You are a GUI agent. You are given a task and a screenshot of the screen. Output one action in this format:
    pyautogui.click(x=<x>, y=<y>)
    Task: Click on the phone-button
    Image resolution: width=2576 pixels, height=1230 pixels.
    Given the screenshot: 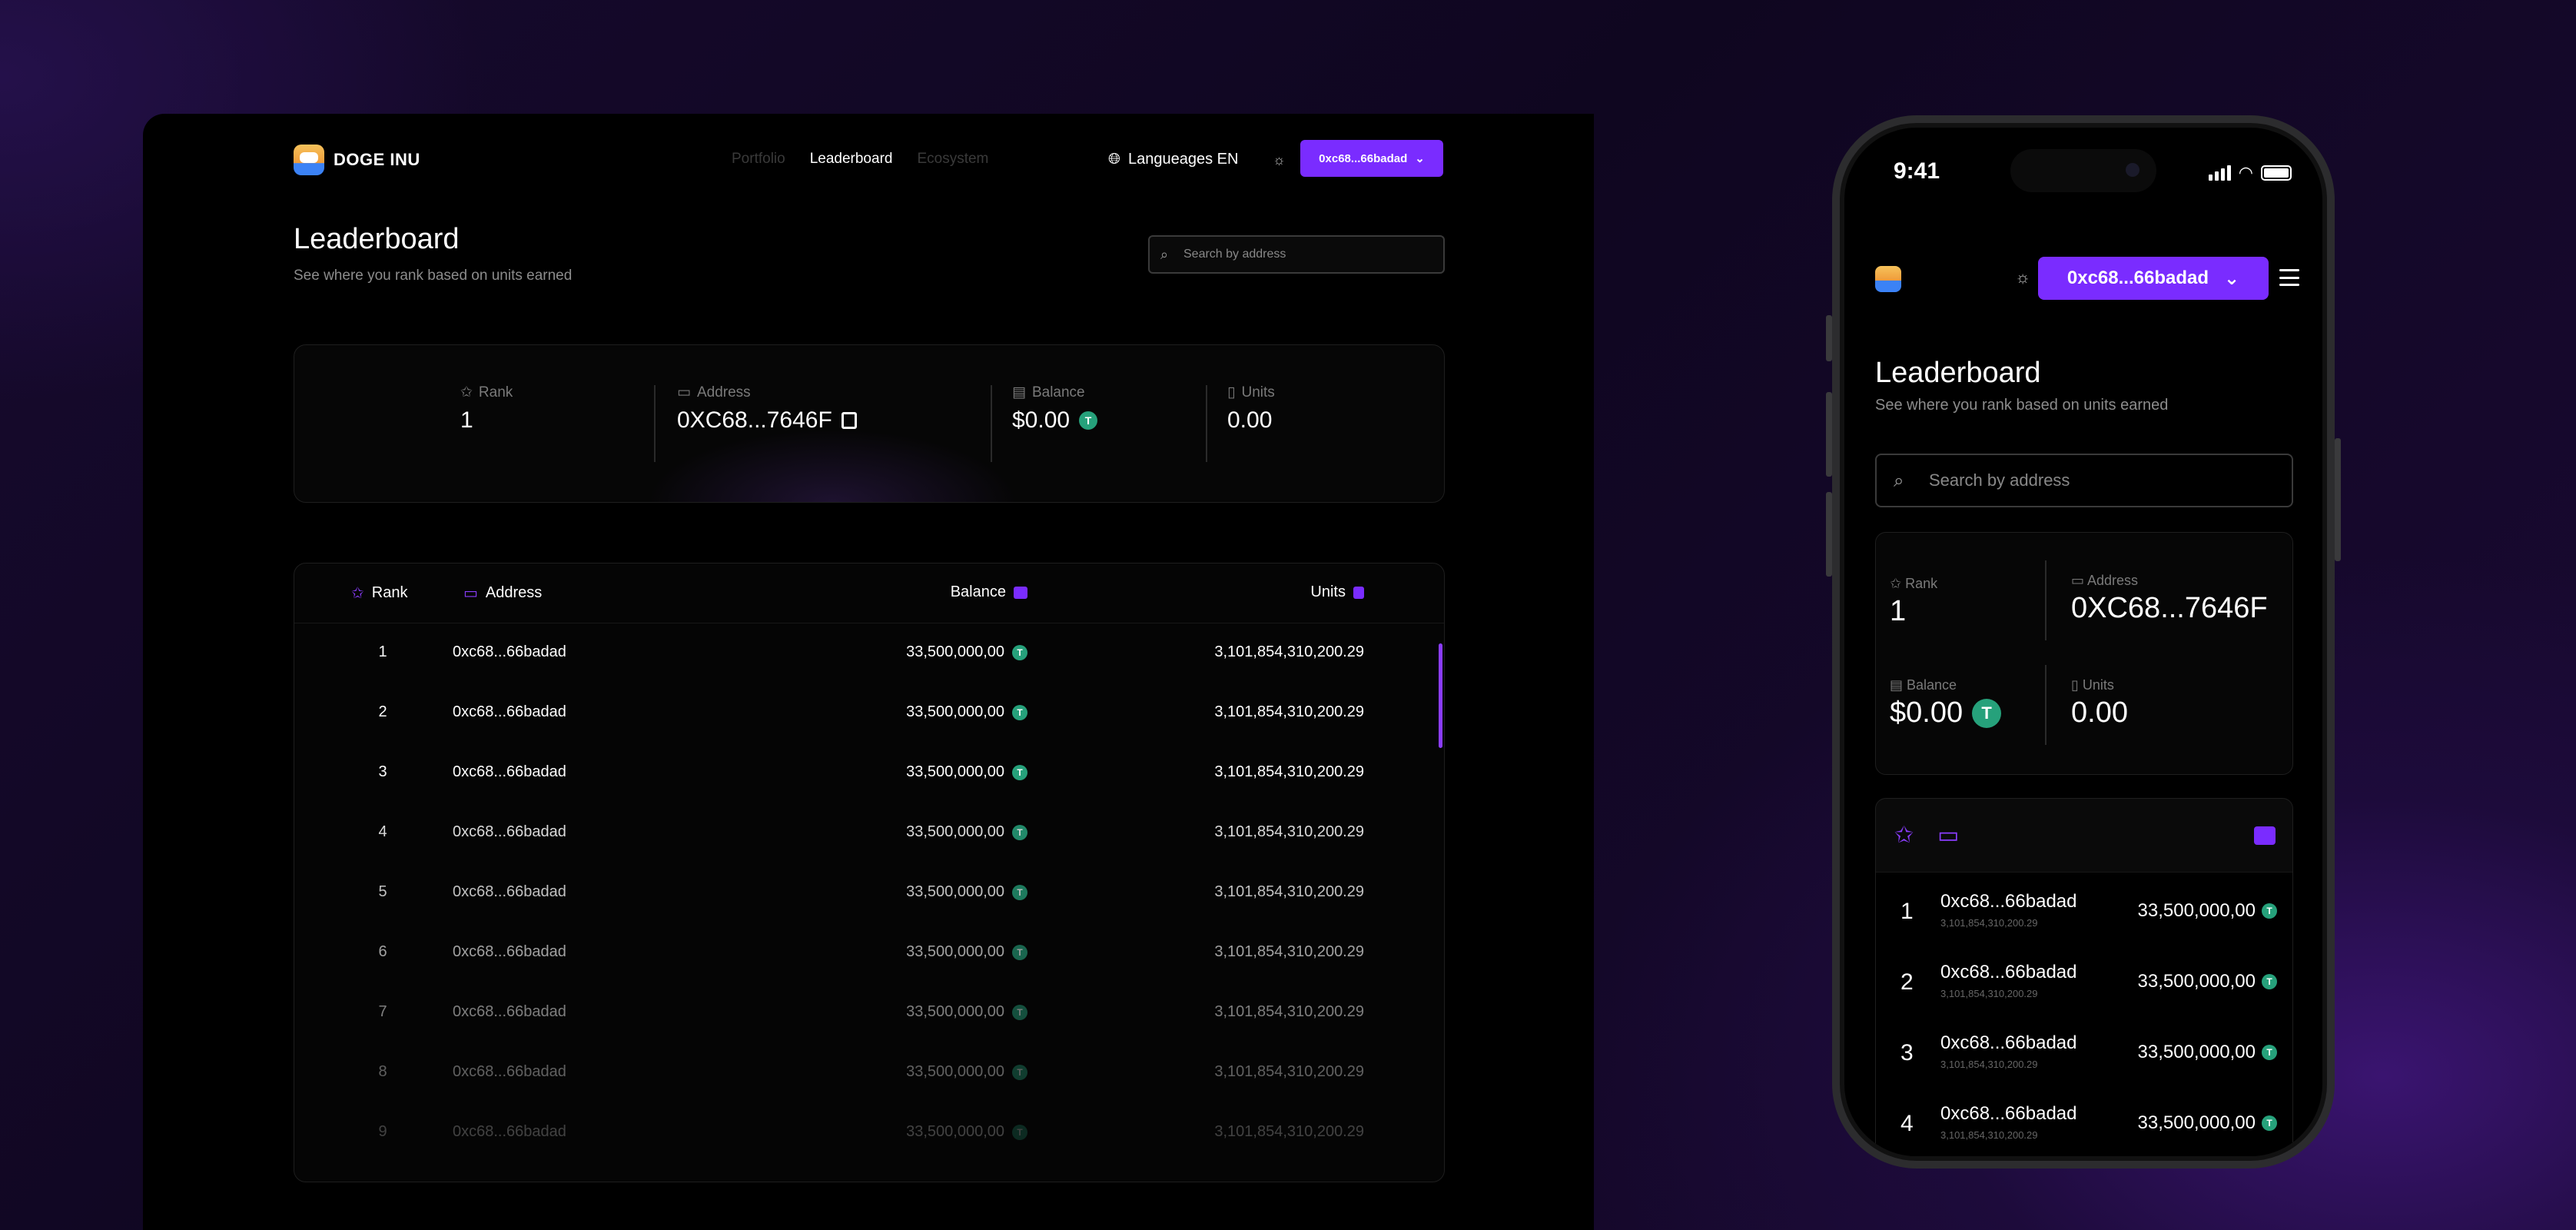 What is the action you would take?
    pyautogui.click(x=1829, y=534)
    